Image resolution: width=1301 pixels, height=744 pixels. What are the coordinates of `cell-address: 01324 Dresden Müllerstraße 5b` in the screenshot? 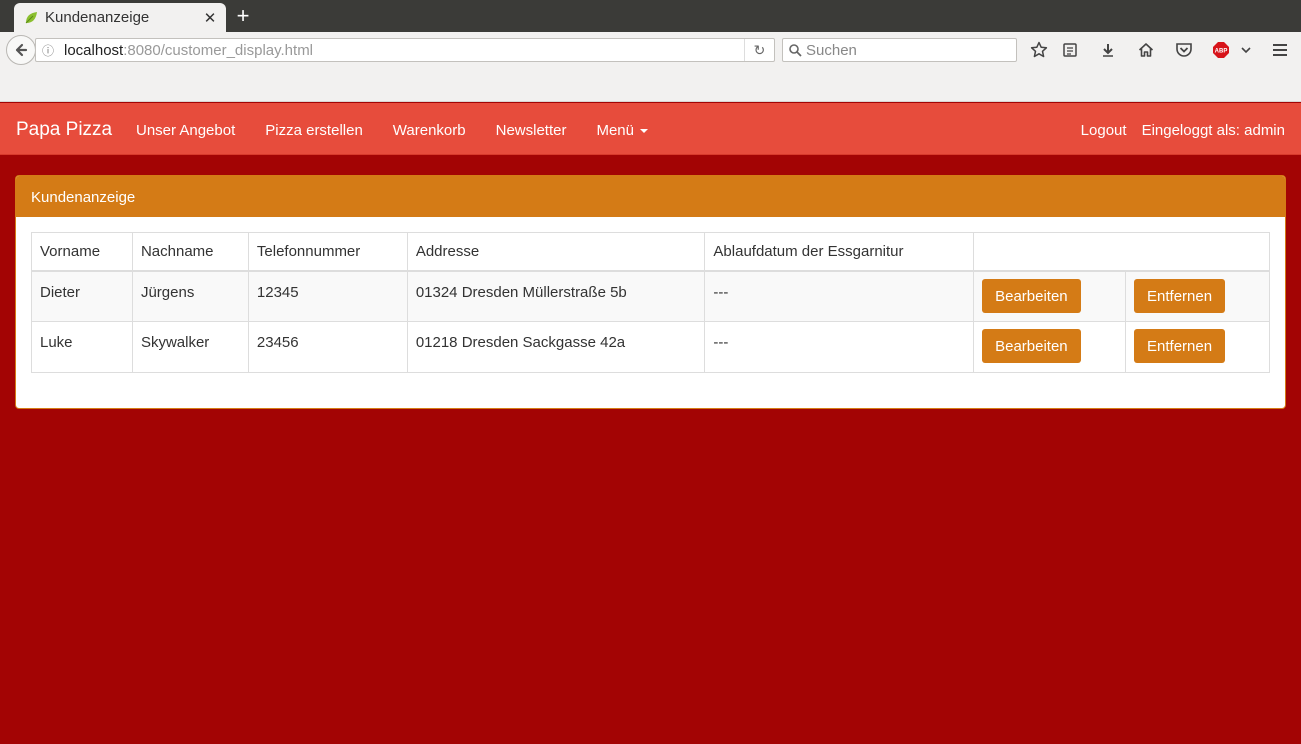 It's located at (556, 296).